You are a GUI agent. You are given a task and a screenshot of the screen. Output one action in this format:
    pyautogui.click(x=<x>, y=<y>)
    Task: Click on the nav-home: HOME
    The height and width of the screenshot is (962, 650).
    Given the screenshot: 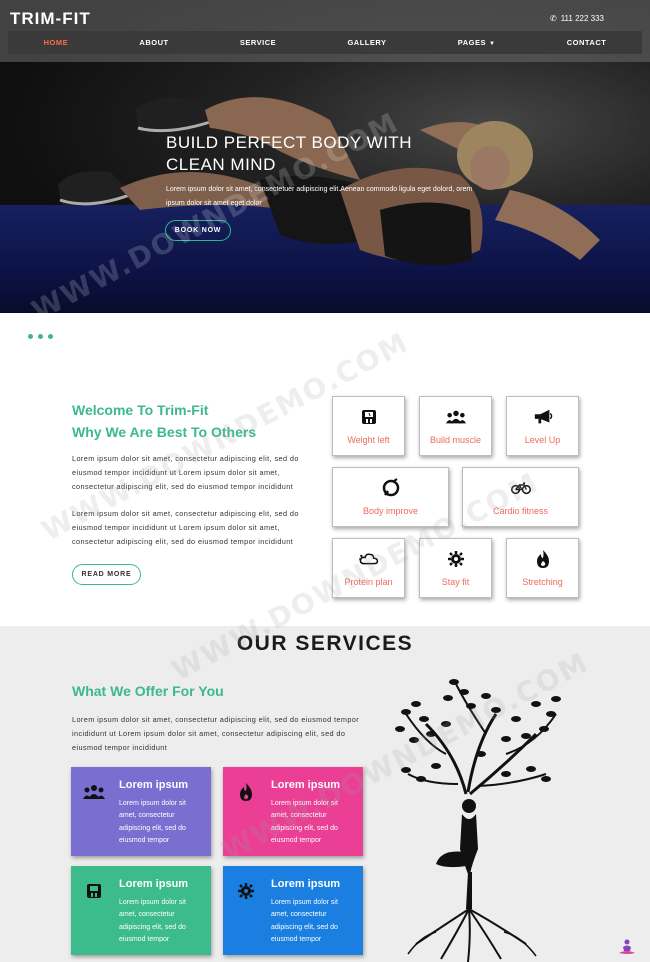 What is the action you would take?
    pyautogui.click(x=56, y=42)
    